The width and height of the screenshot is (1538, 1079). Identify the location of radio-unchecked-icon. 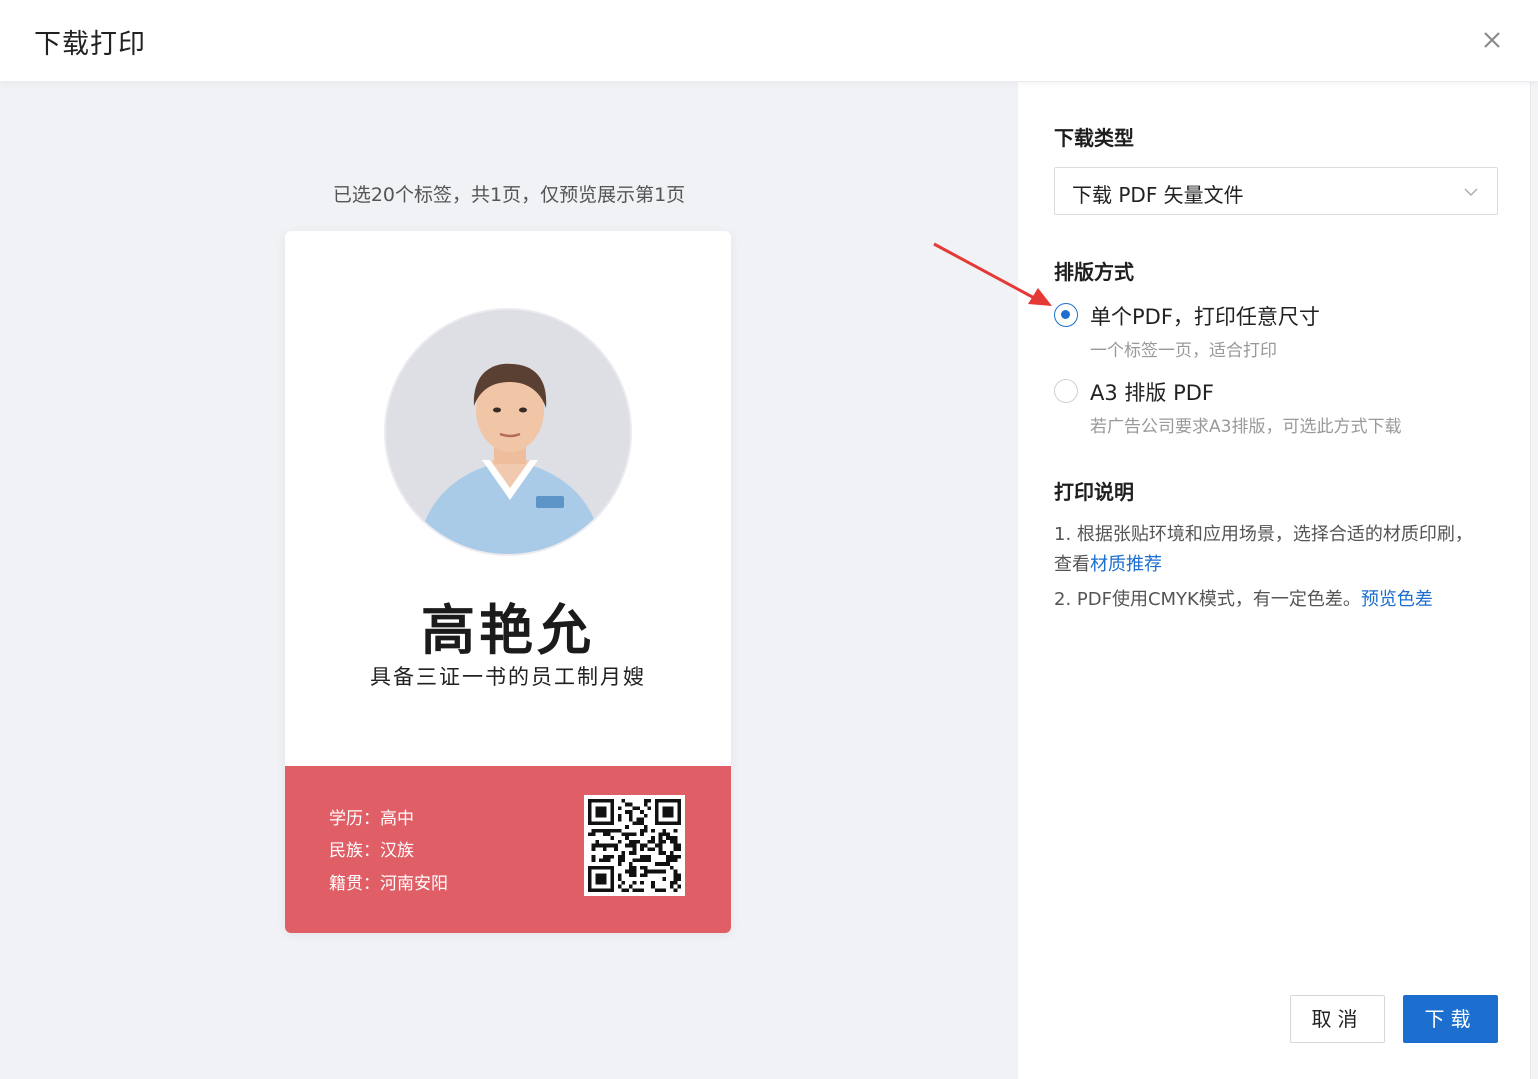
(1066, 391).